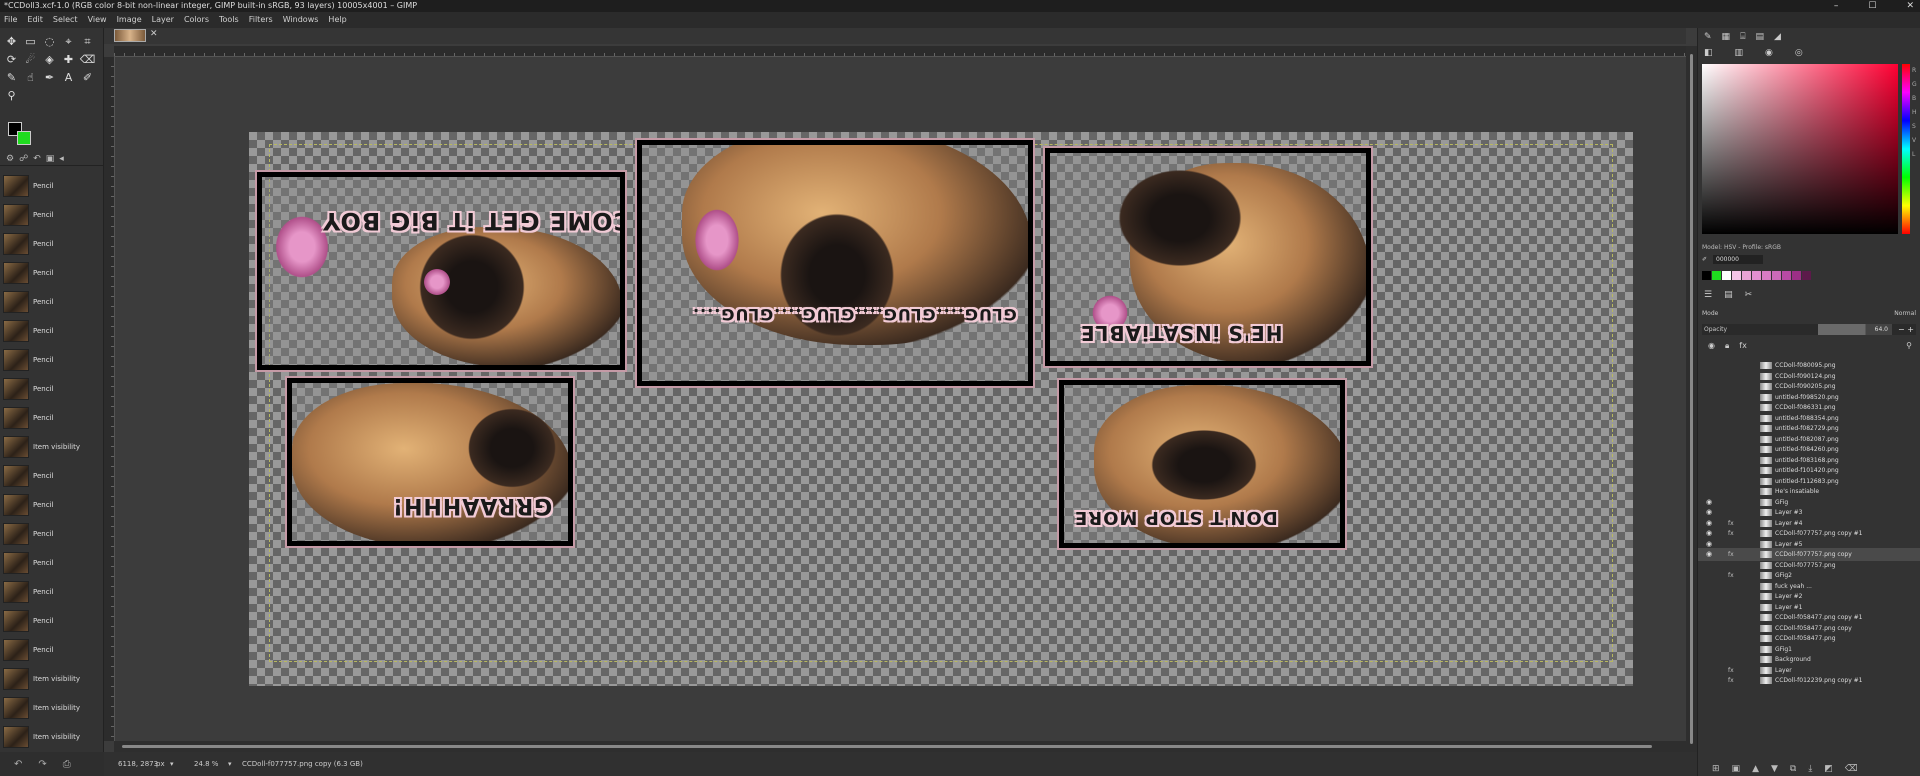 Image resolution: width=1920 pixels, height=776 pixels. I want to click on raise-layer-icon: ▲, so click(1755, 769).